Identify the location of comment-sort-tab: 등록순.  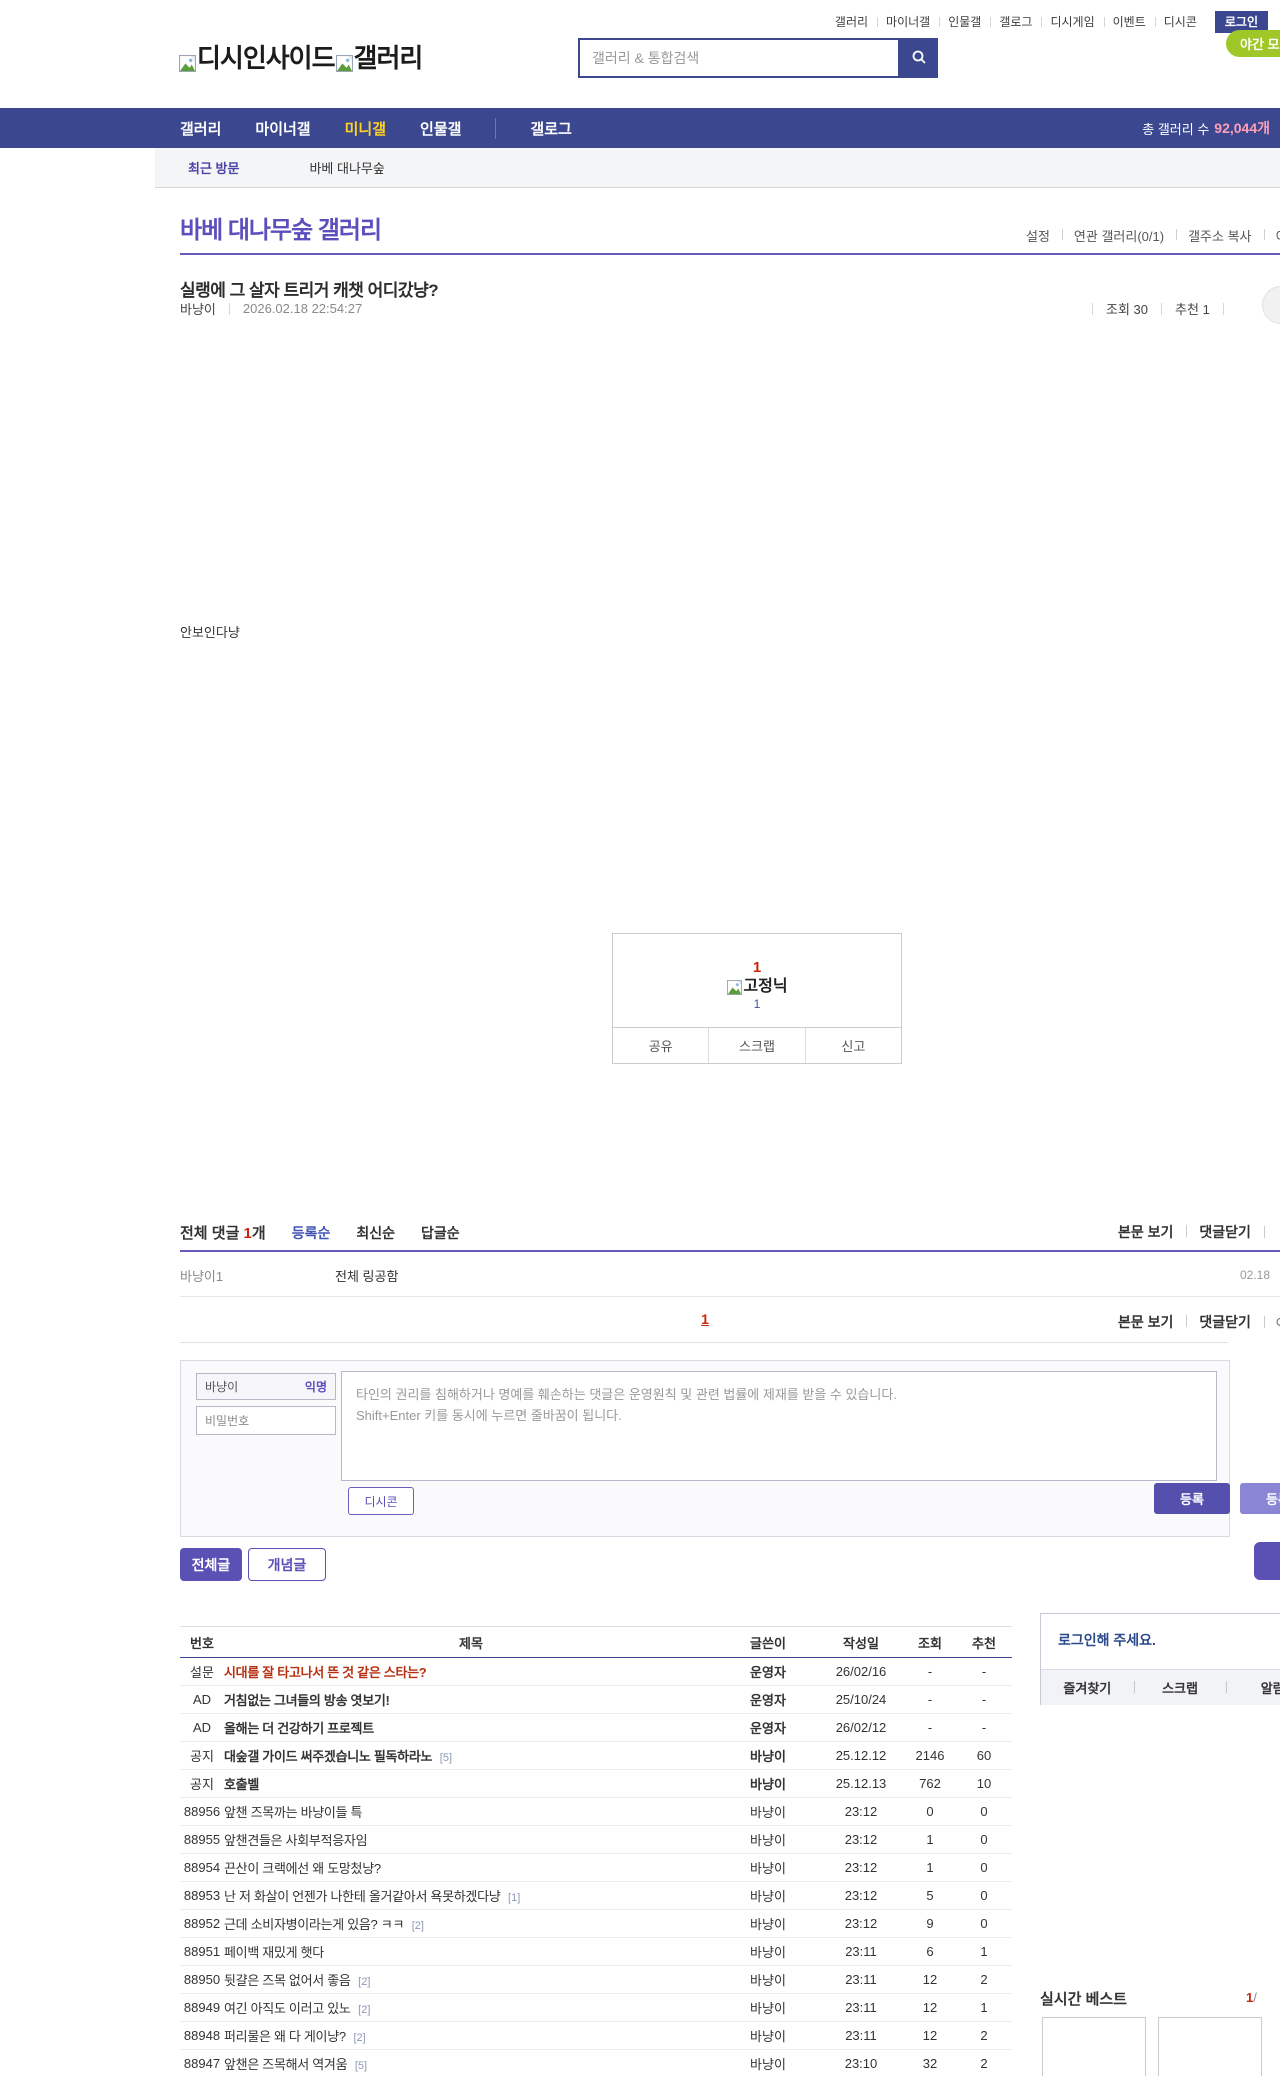
(311, 1233).